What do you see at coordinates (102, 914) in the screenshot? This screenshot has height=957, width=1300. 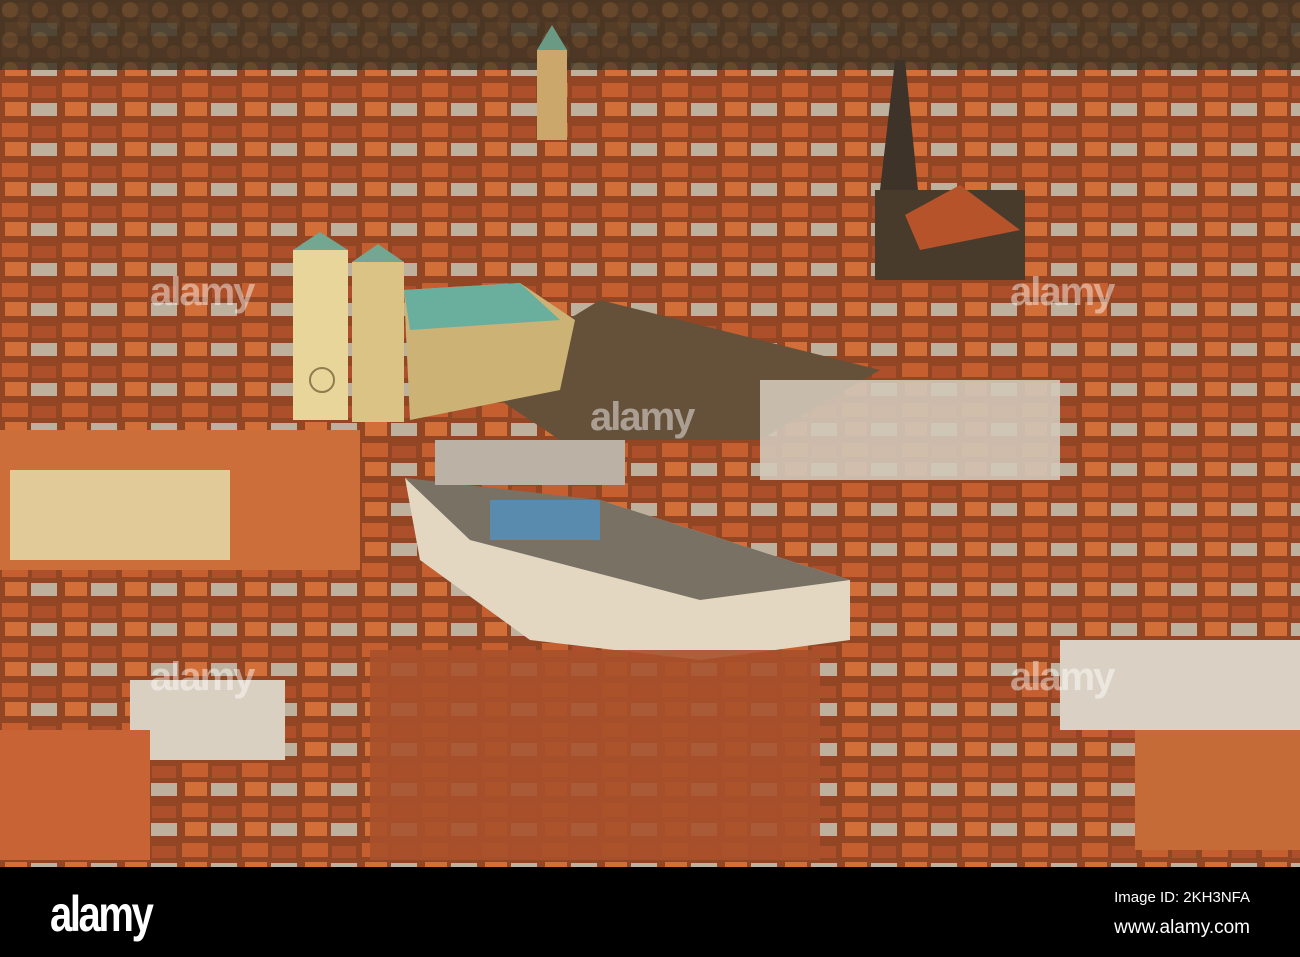 I see `alamy-logo: alamy` at bounding box center [102, 914].